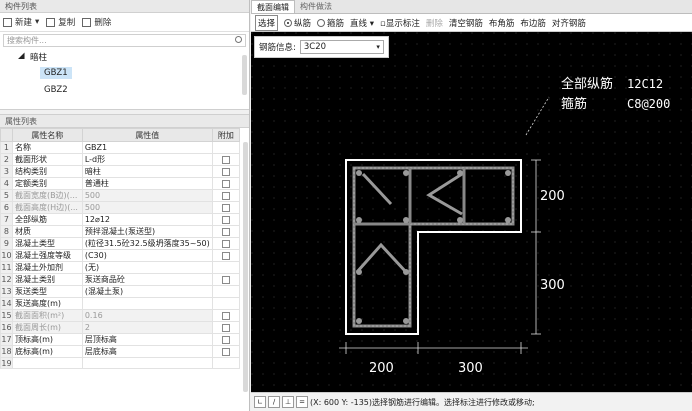 The image size is (692, 411). Describe the element at coordinates (274, 402) in the screenshot. I see `slope-icon: ∕` at that location.